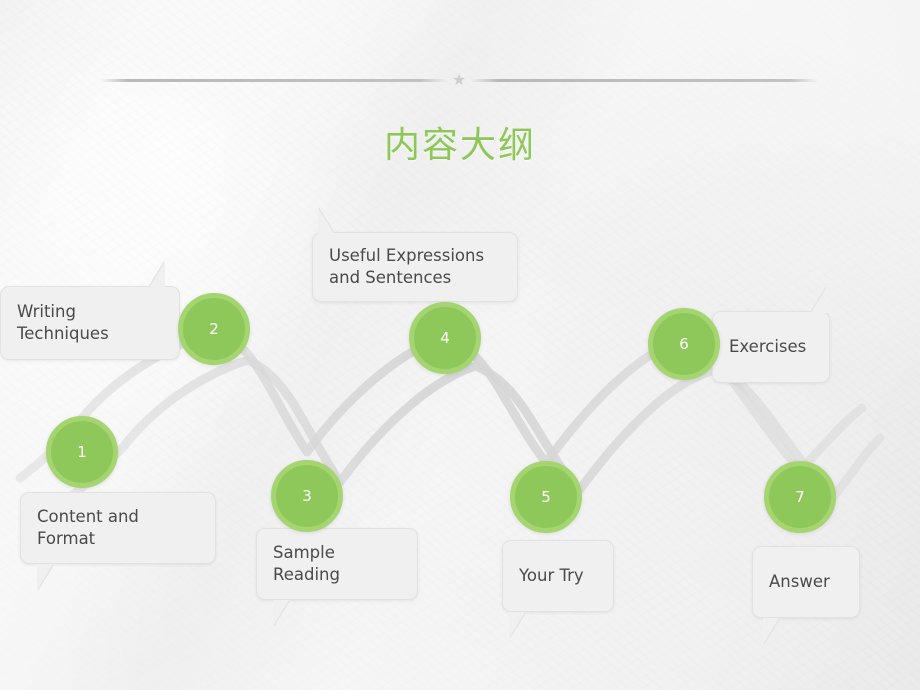 This screenshot has height=690, width=920. I want to click on node-circle-4: 4, so click(445, 338).